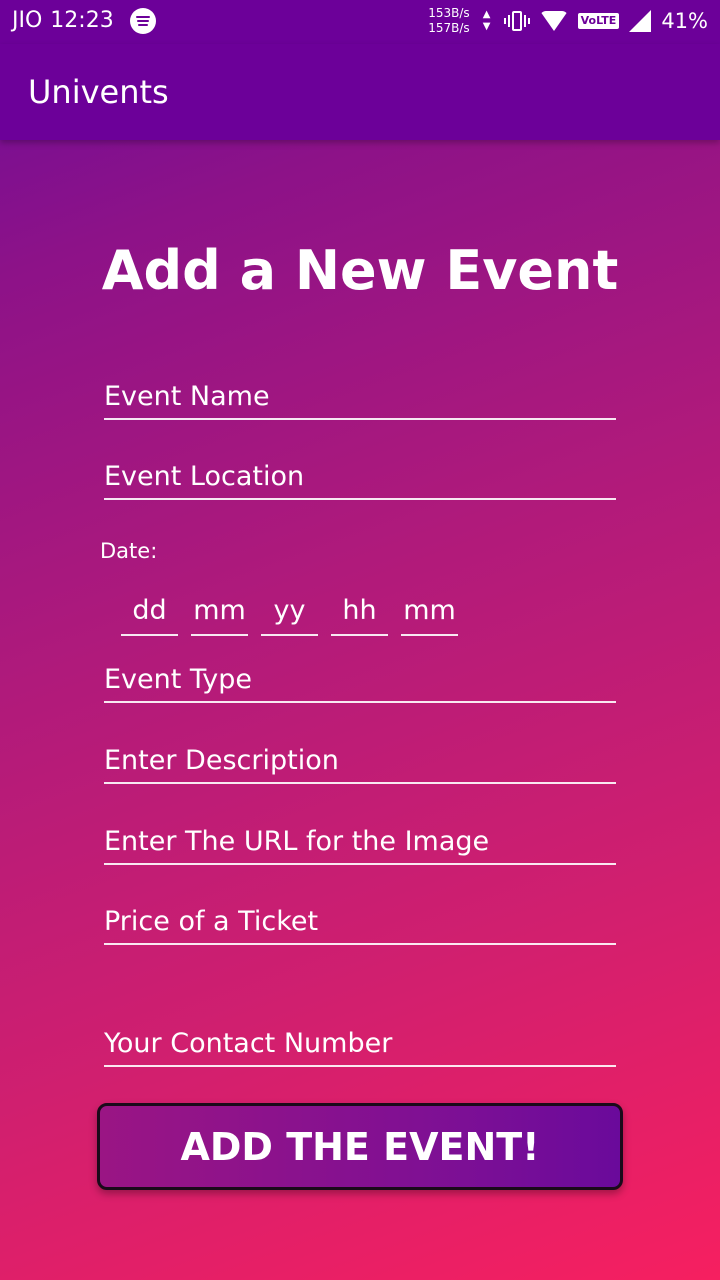  I want to click on network-speed: 153B/s 157B/s, so click(448, 21).